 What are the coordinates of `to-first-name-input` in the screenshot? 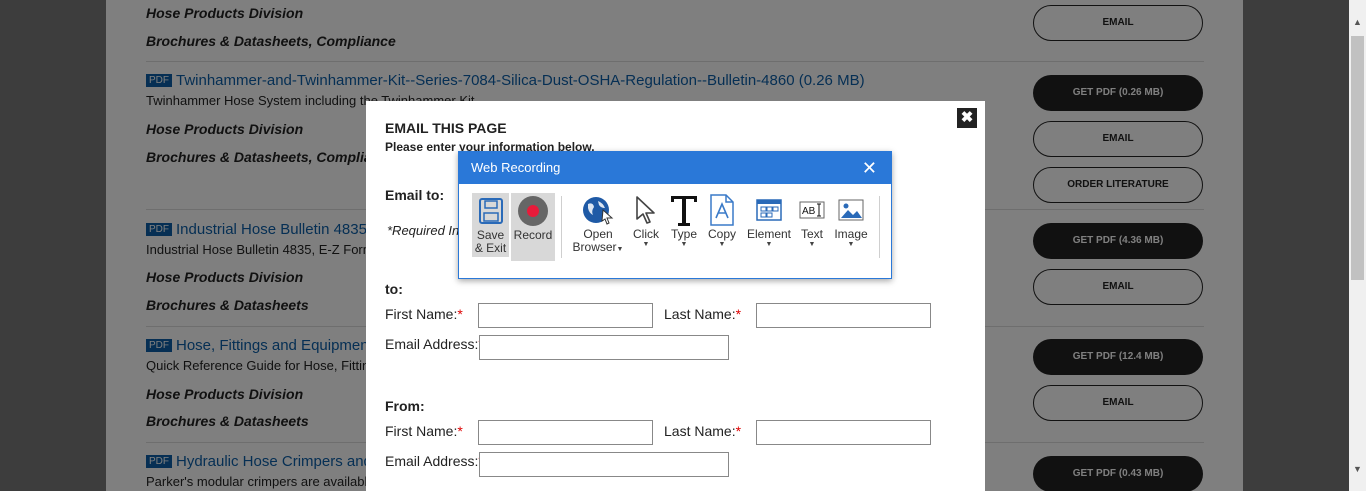 It's located at (565, 315).